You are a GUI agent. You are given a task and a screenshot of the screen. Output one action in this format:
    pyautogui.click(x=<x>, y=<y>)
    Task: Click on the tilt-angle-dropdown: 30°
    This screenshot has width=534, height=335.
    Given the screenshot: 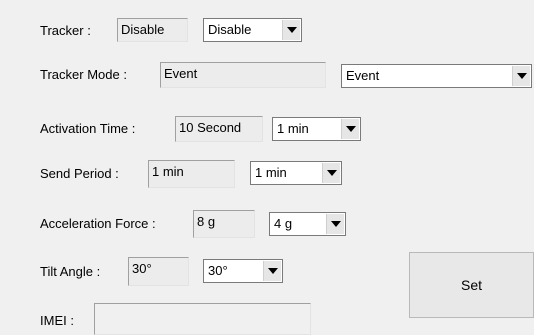 What is the action you would take?
    pyautogui.click(x=243, y=271)
    